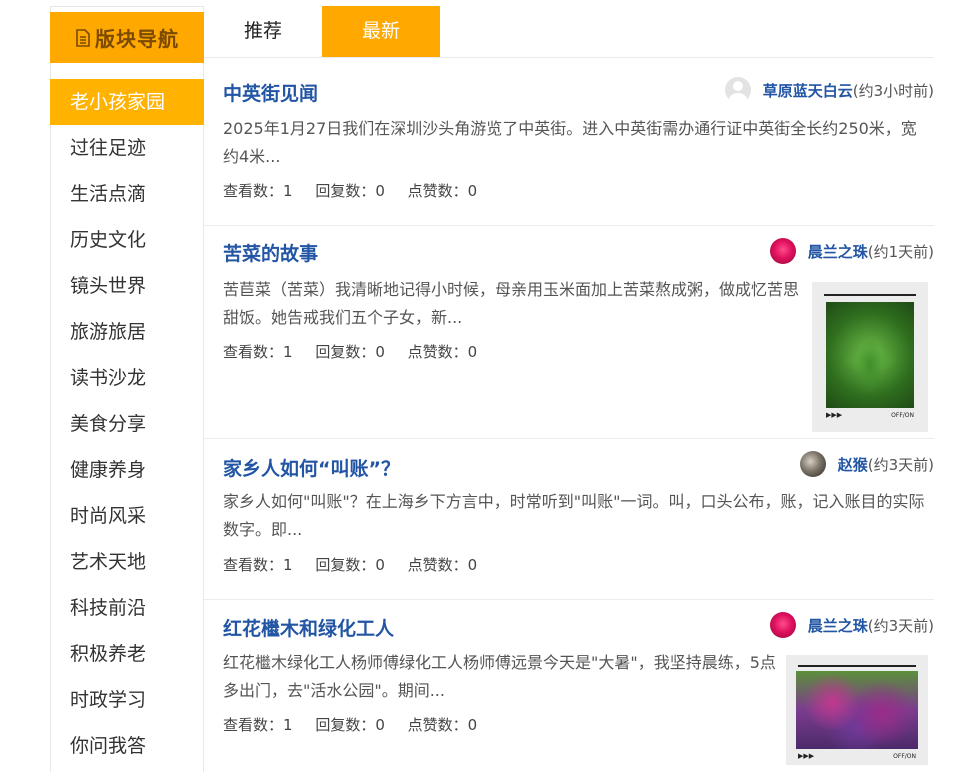 The image size is (955, 772). Describe the element at coordinates (381, 31) in the screenshot. I see `tab-latest: 最新` at that location.